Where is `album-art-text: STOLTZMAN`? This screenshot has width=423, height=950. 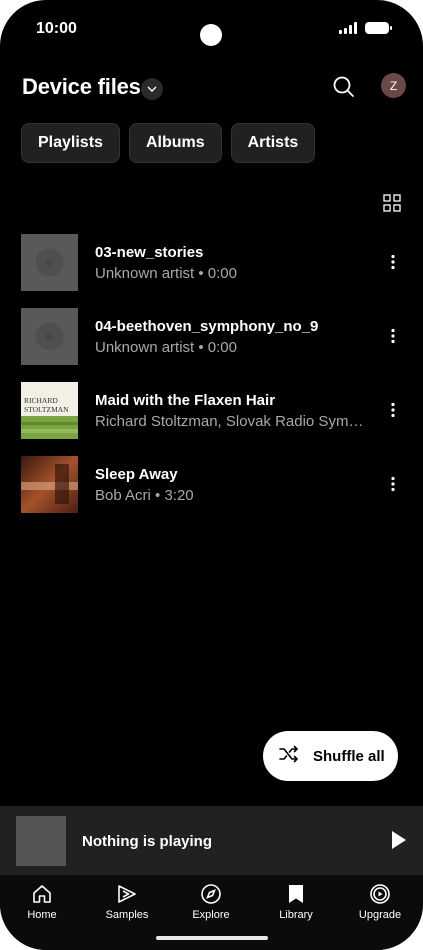 album-art-text: STOLTZMAN is located at coordinates (46, 409).